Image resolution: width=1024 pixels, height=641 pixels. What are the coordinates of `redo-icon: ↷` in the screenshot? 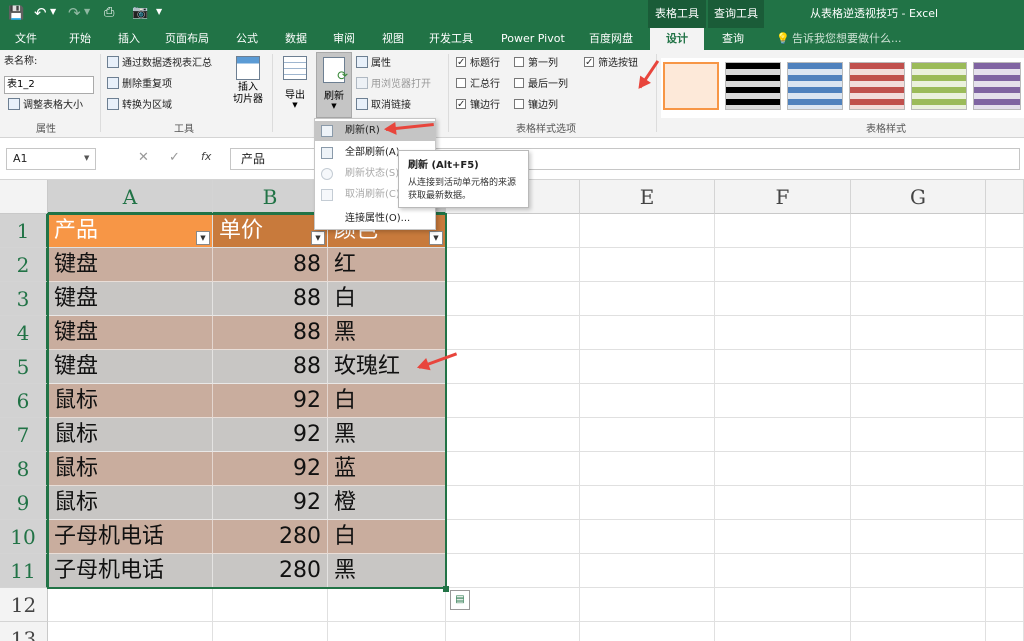 It's located at (74, 13).